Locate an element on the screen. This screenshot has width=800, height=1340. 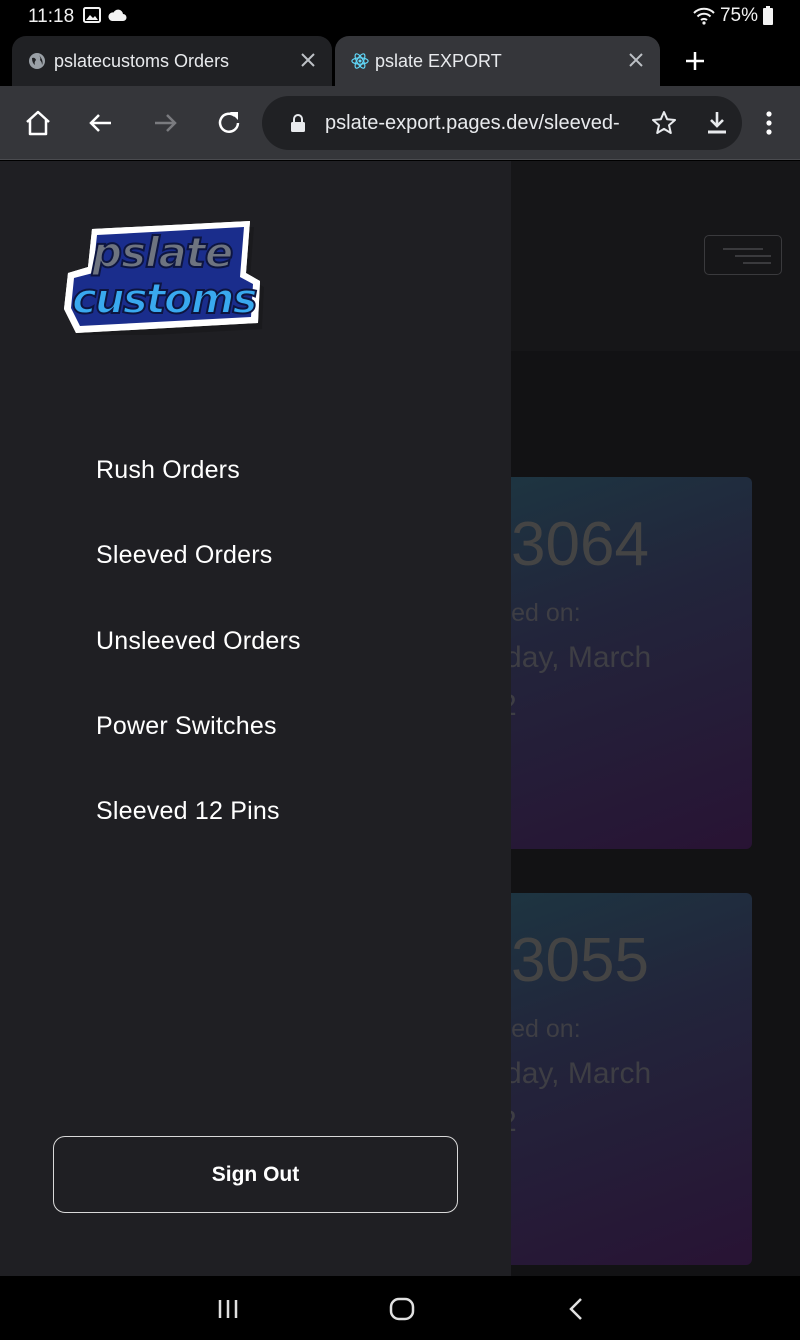
nav-item-rush-orders: Rush Orders is located at coordinates (168, 470).